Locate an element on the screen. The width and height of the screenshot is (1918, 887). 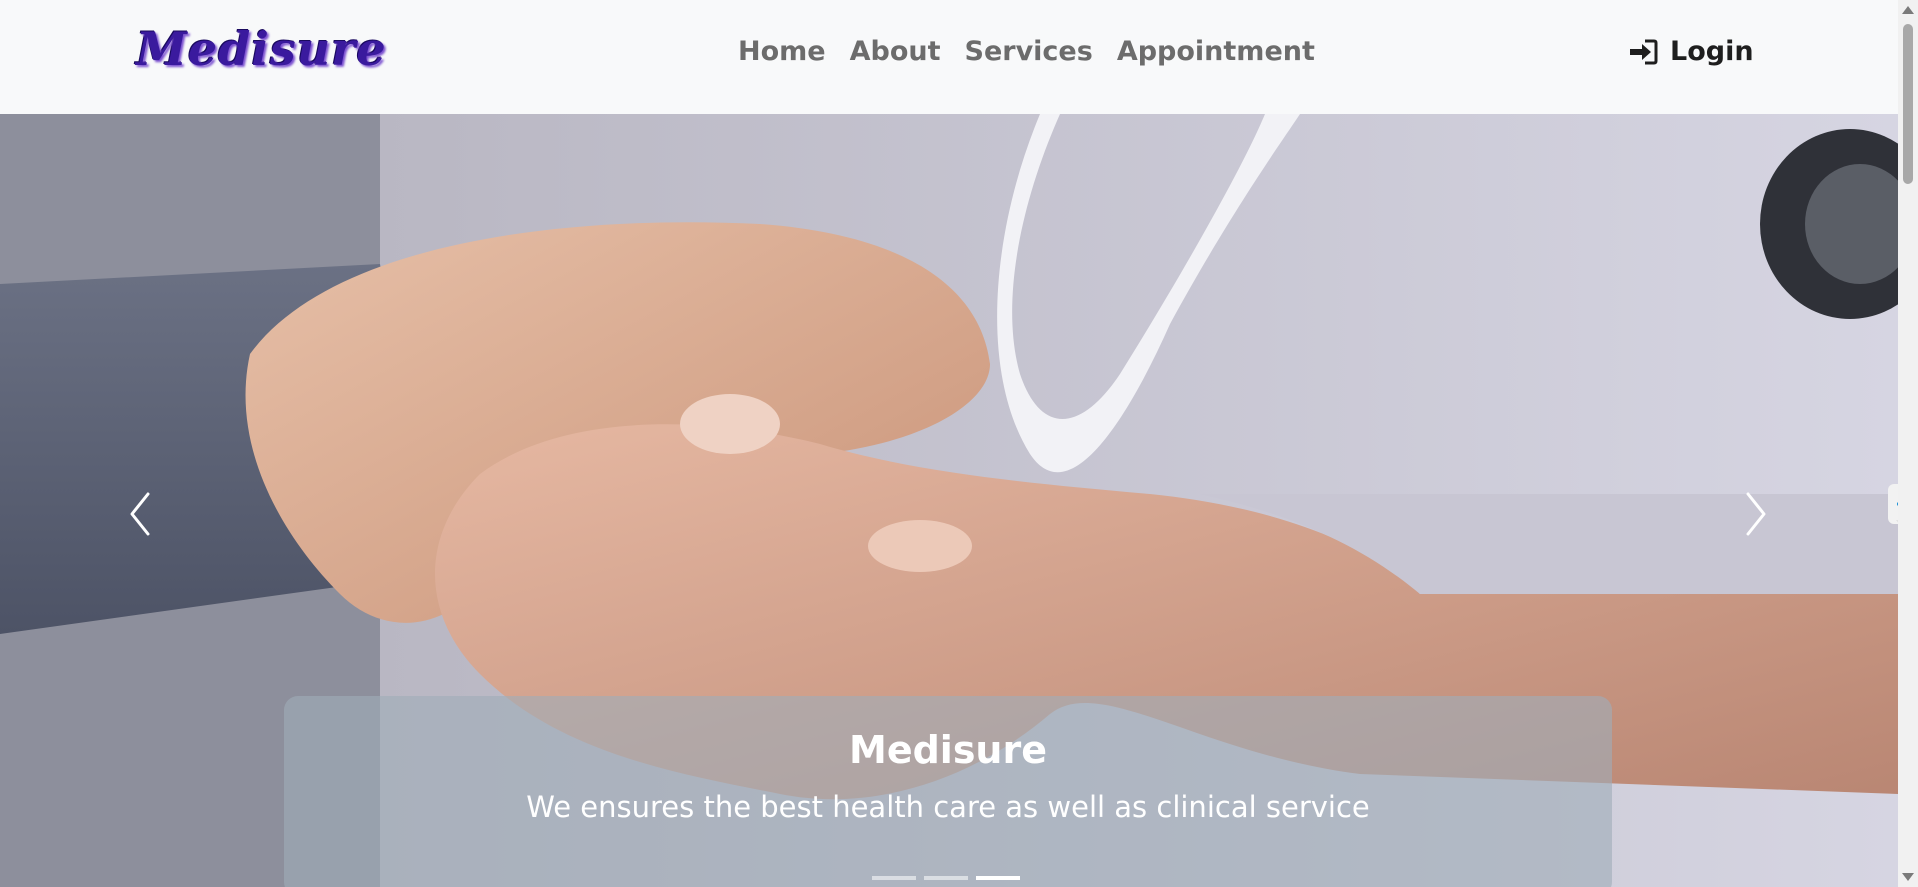
nav-link-services: Services is located at coordinates (1029, 51).